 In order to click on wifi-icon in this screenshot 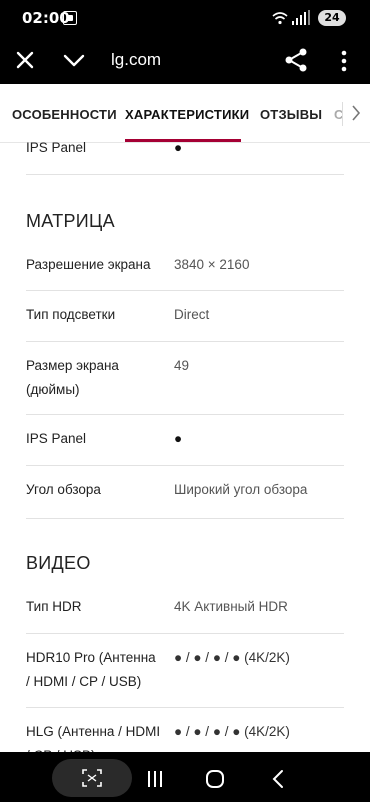, I will do `click(280, 18)`.